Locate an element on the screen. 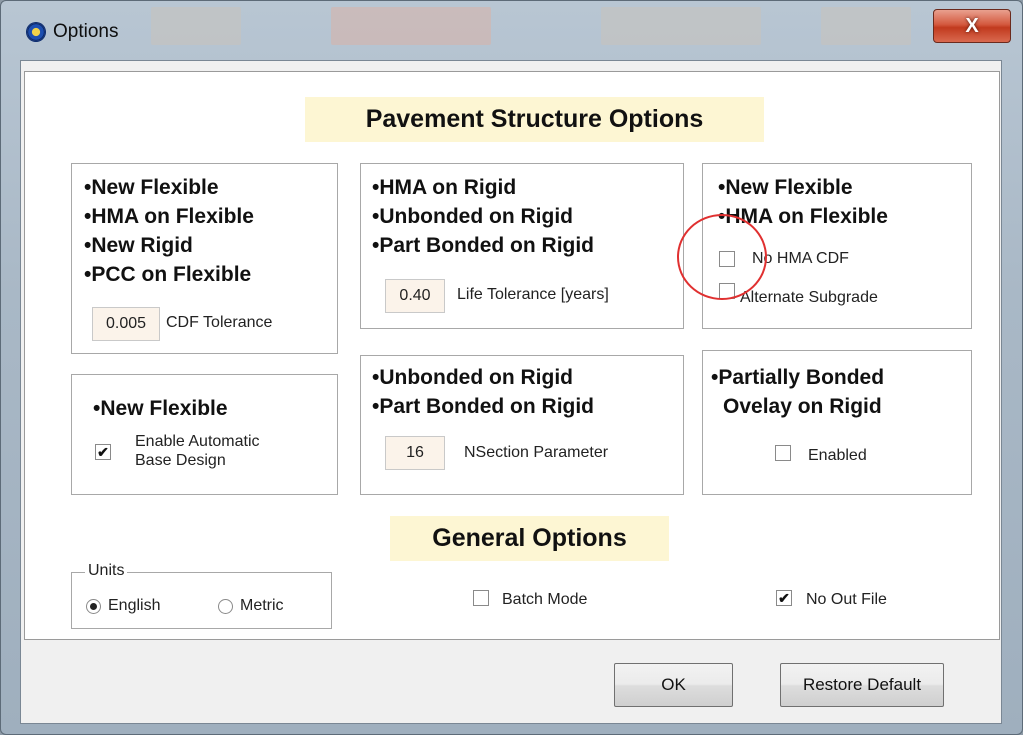 The width and height of the screenshot is (1023, 735). nsection-input: 16 is located at coordinates (415, 453).